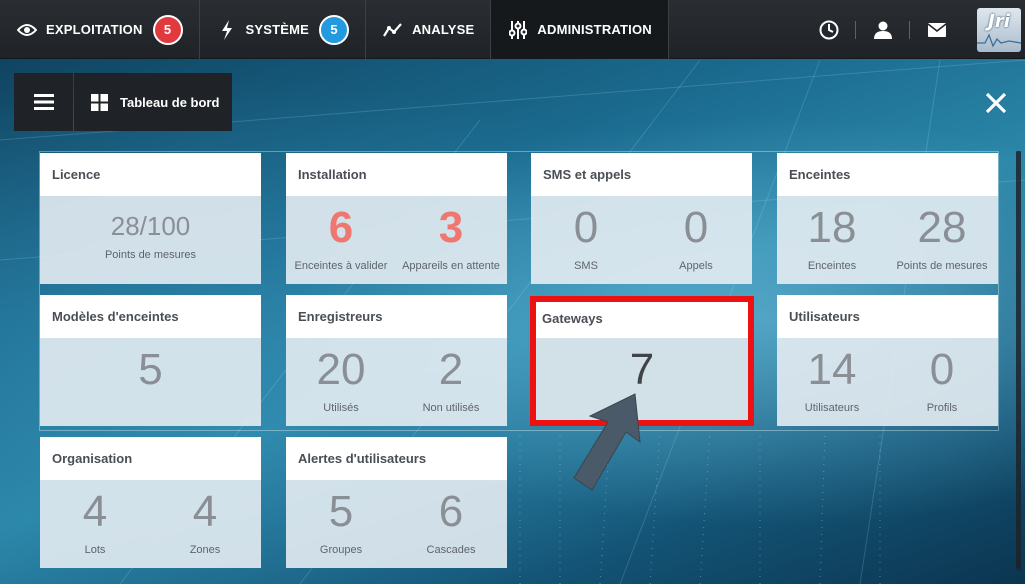 Image resolution: width=1025 pixels, height=584 pixels. I want to click on metric-value: 28, so click(942, 227).